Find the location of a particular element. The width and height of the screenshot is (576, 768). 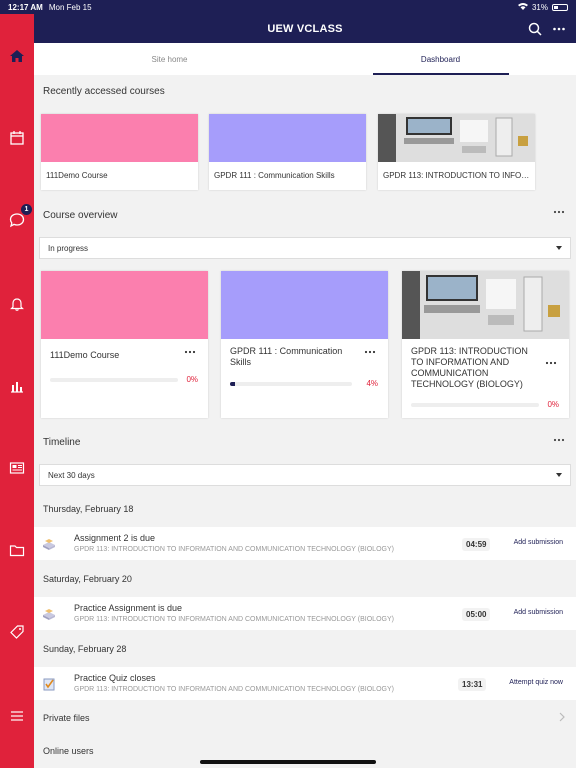

timeline-date: Sunday, February 28 is located at coordinates (85, 649).